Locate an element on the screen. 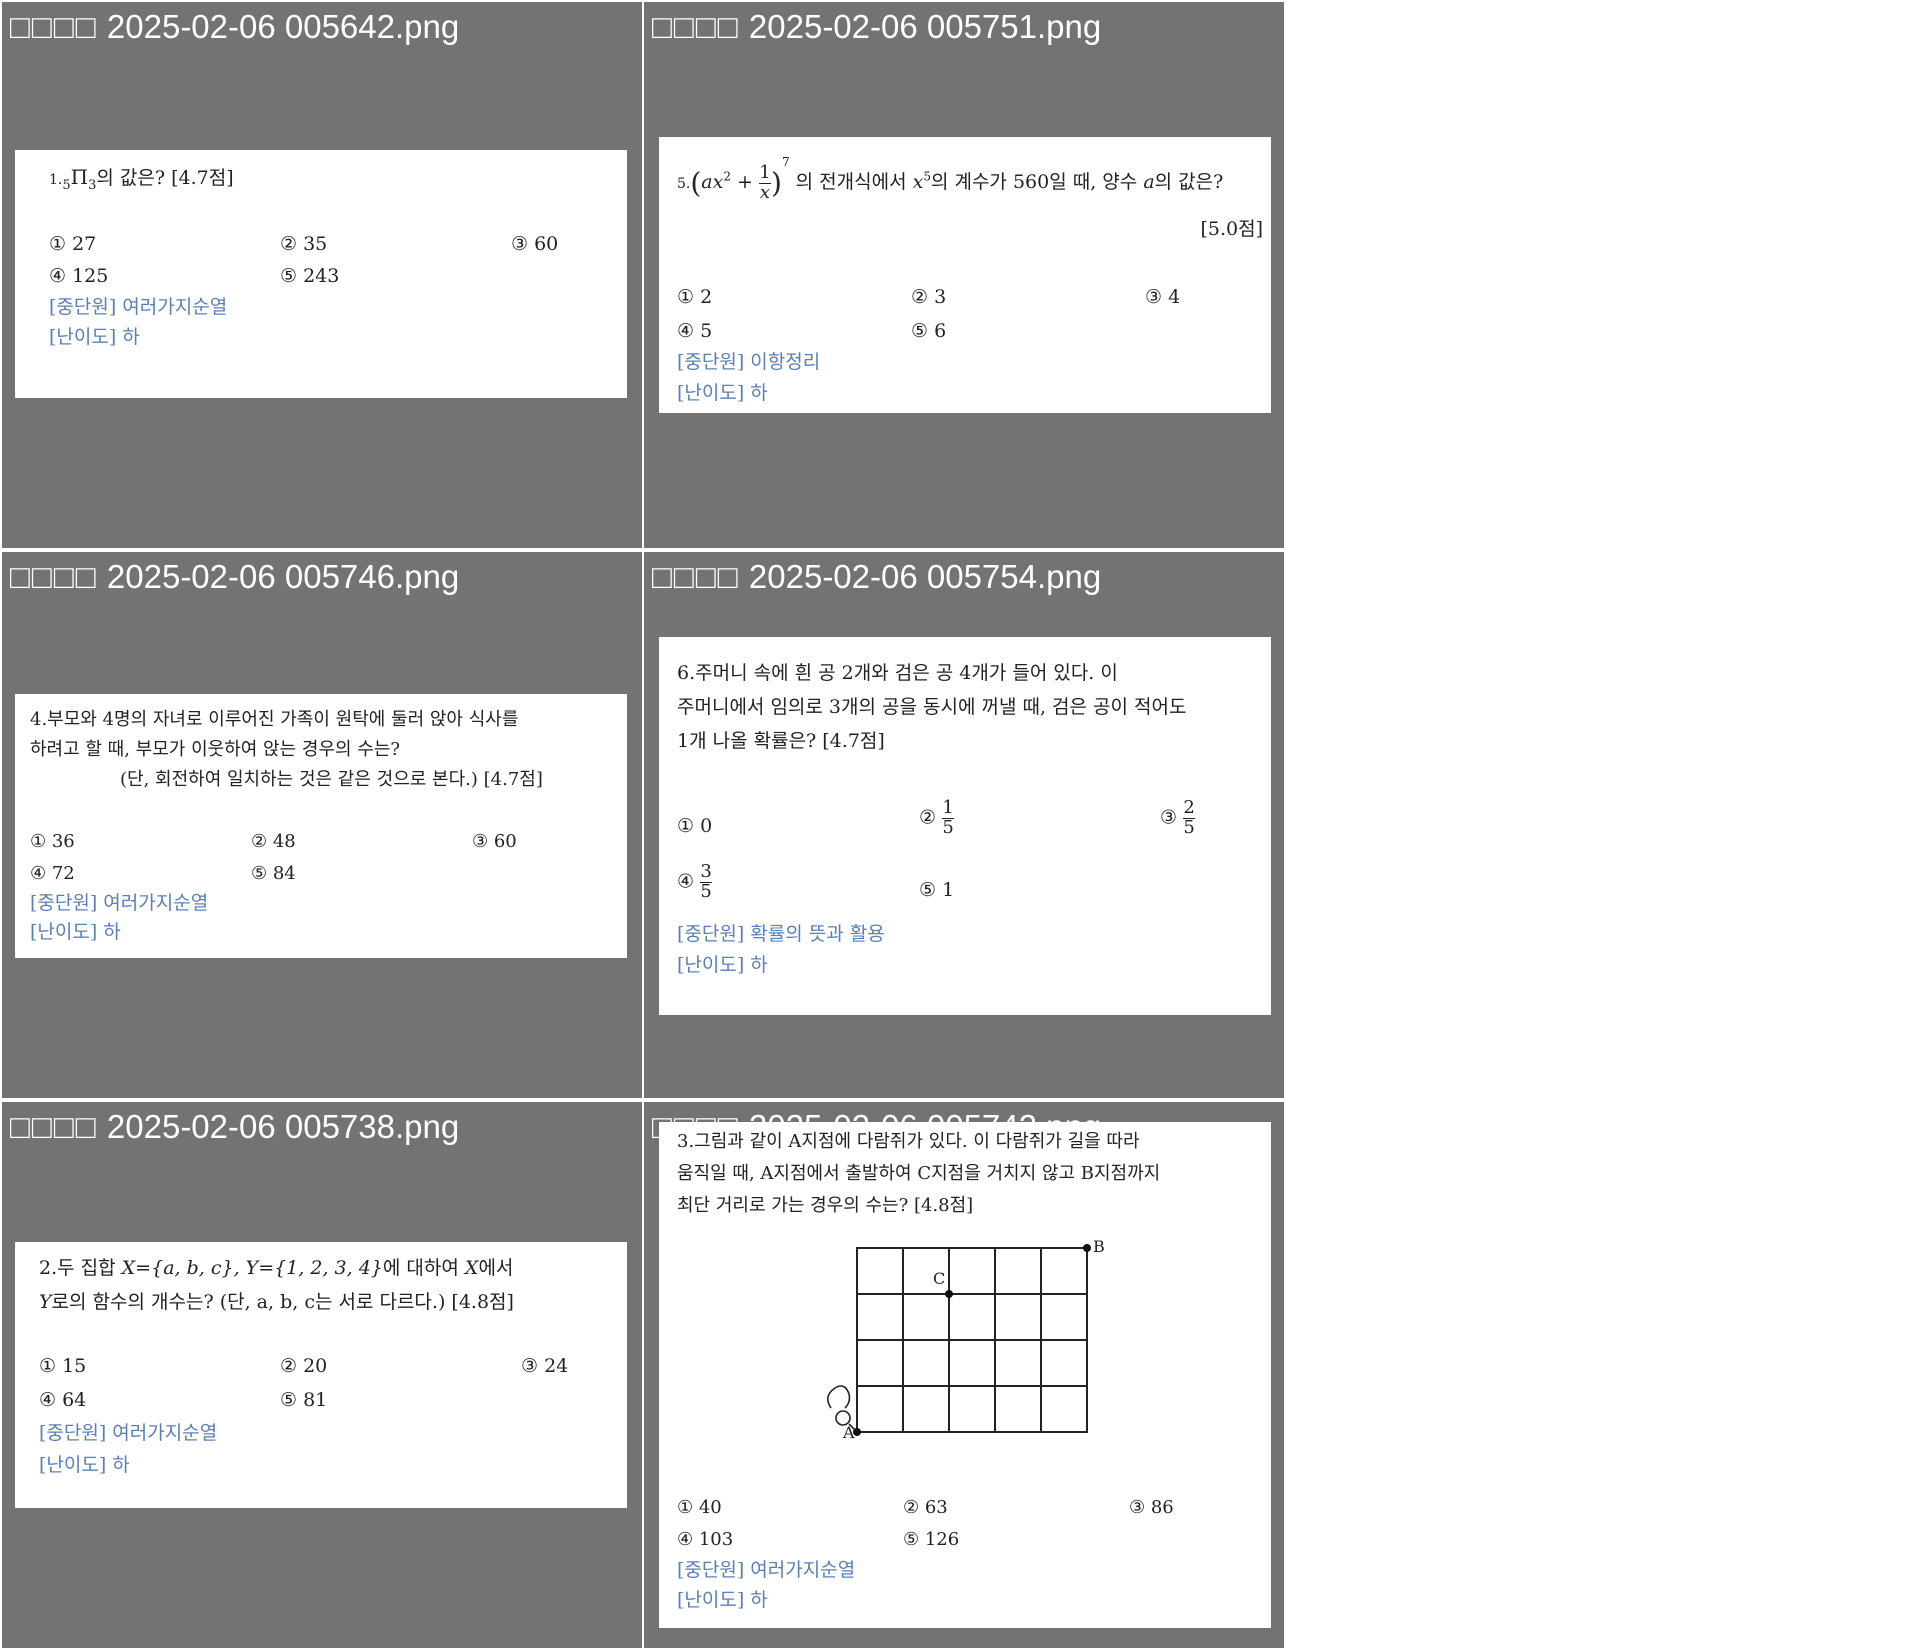  choice-1: ① 2 is located at coordinates (694, 297).